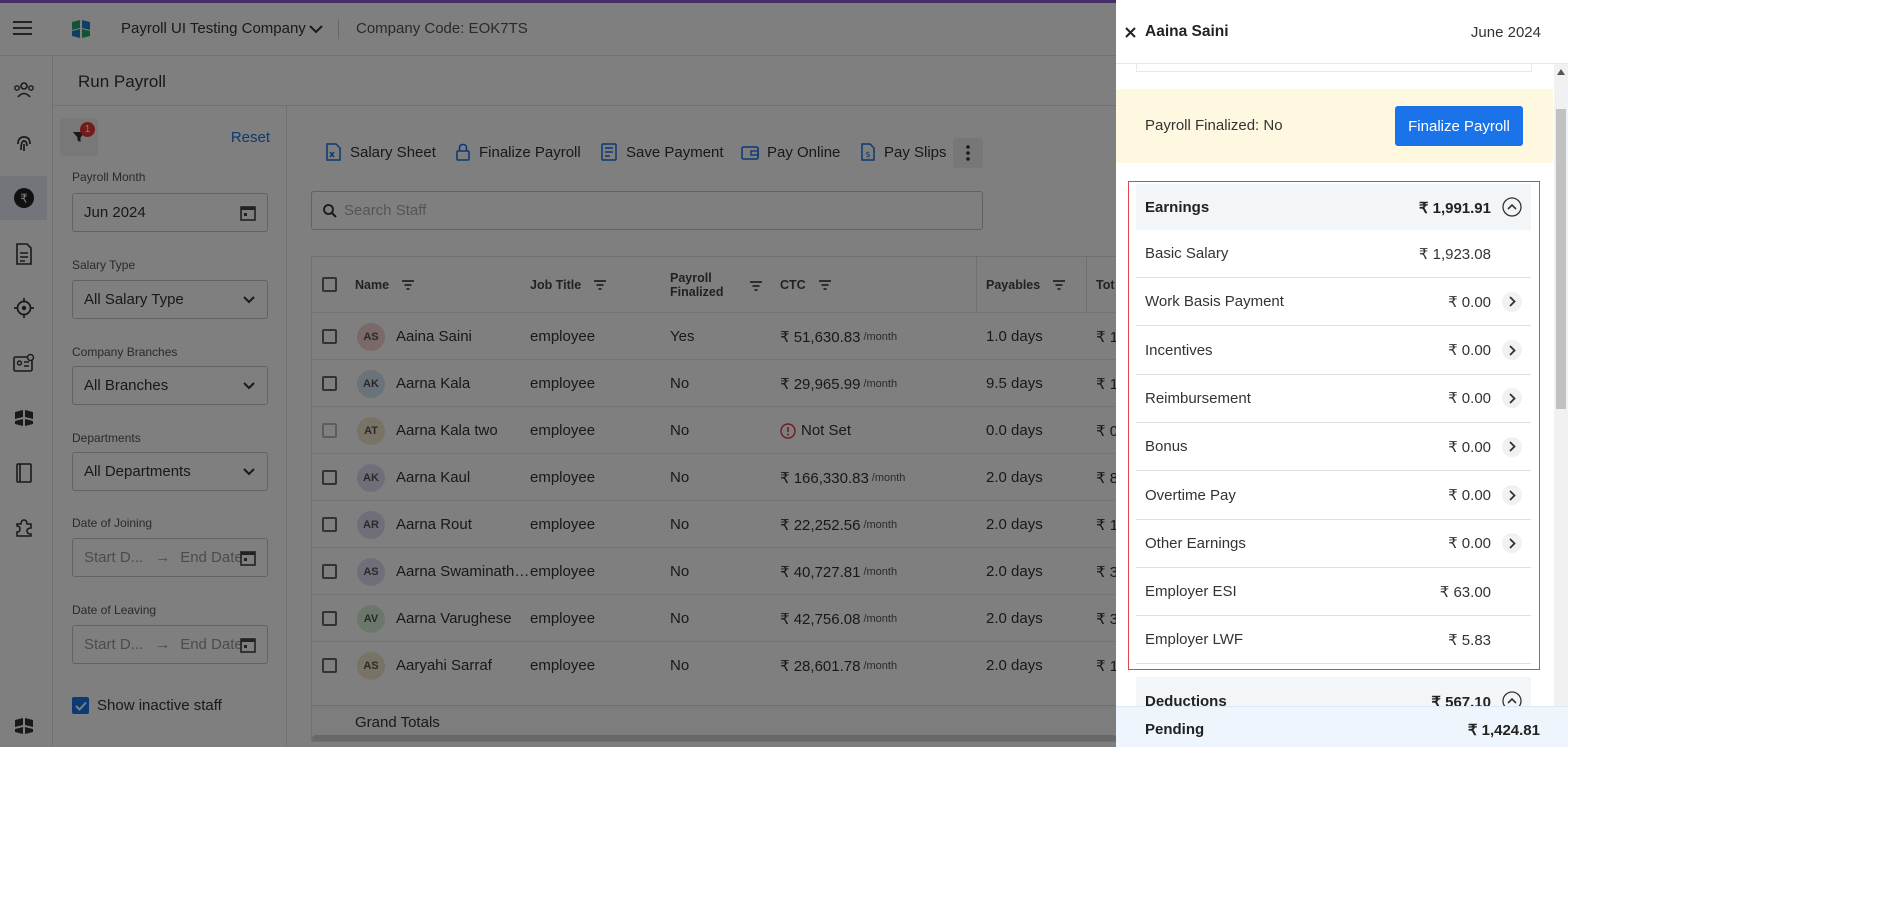 The image size is (1903, 907). What do you see at coordinates (250, 137) in the screenshot?
I see `reset-link: Reset` at bounding box center [250, 137].